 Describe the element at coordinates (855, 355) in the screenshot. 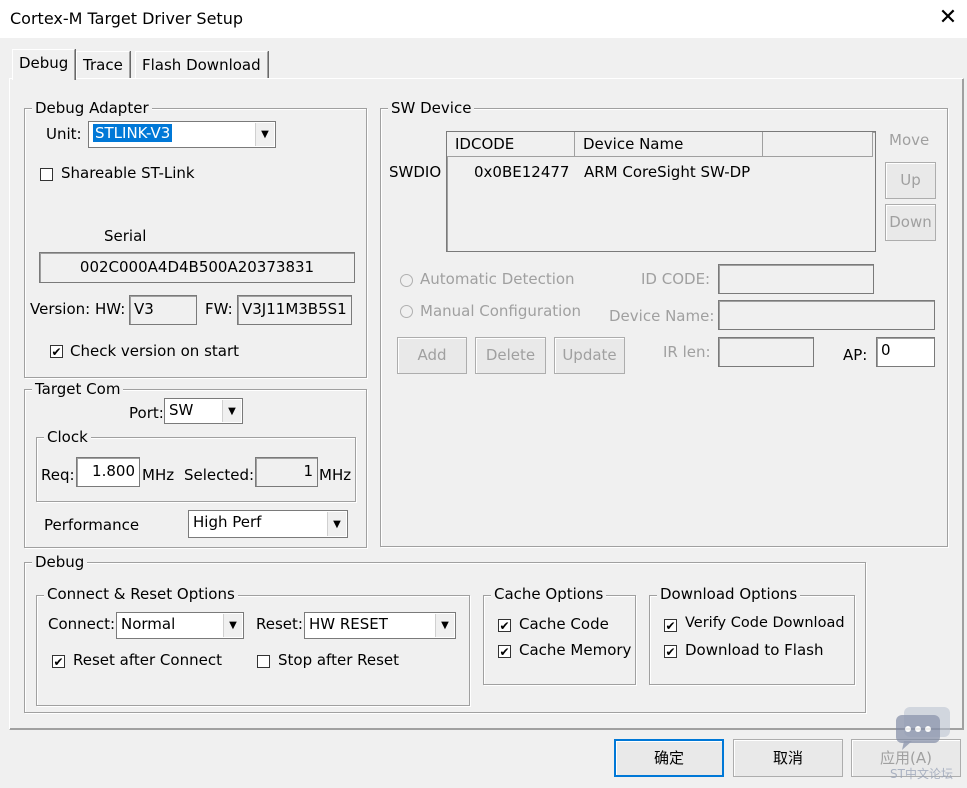

I see `ap-label: AP:` at that location.